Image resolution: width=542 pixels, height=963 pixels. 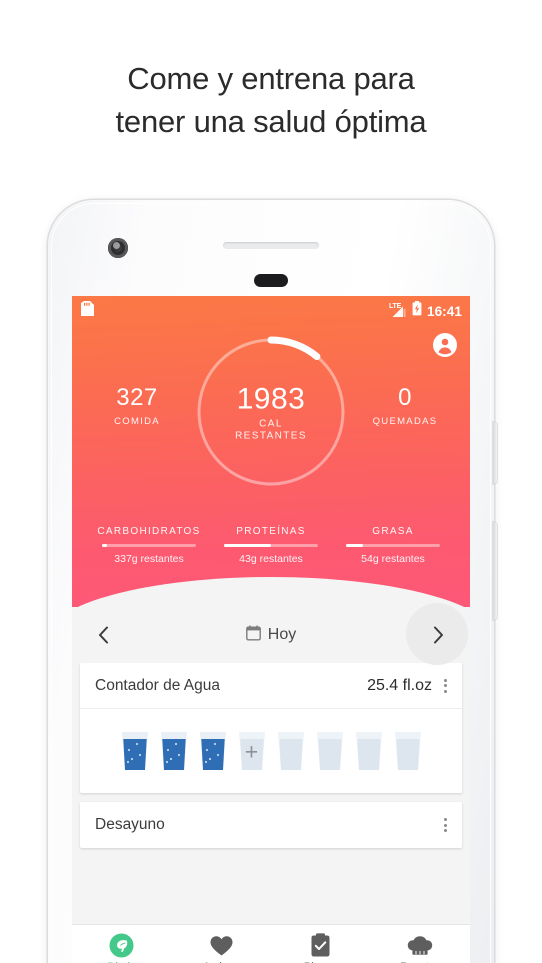 I want to click on plus-icon: +, so click(x=251, y=751).